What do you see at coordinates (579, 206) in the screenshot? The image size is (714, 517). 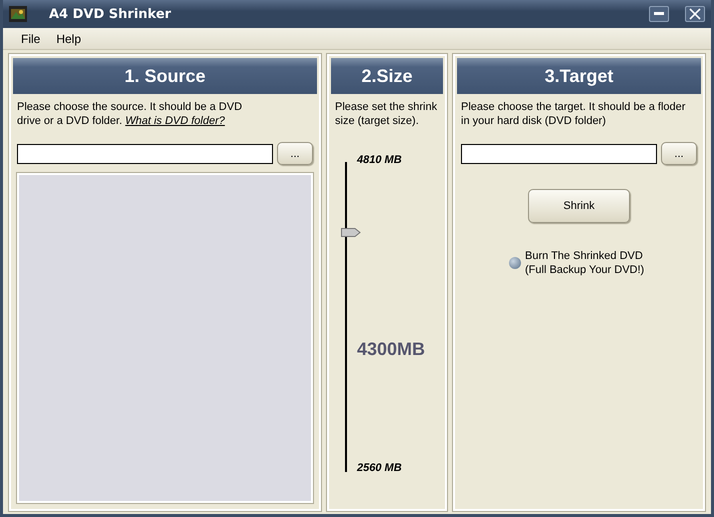 I see `shrink-button: Shrink` at bounding box center [579, 206].